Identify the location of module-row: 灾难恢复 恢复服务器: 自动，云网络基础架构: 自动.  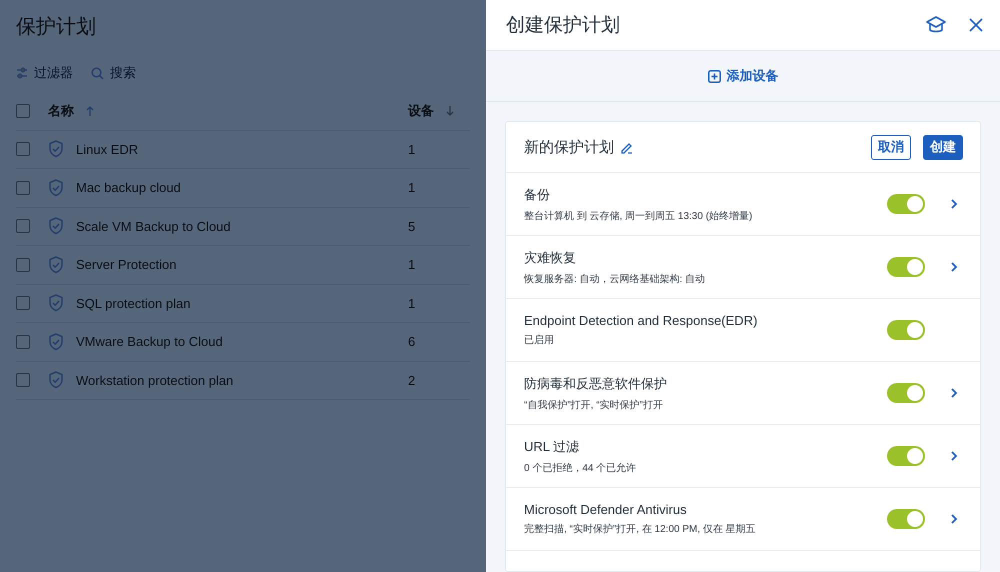
(743, 267).